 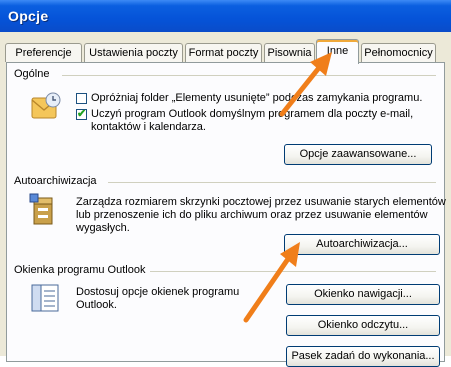 What do you see at coordinates (133, 52) in the screenshot?
I see `tab-ustawienia-poczty: Ustawienia poczty` at bounding box center [133, 52].